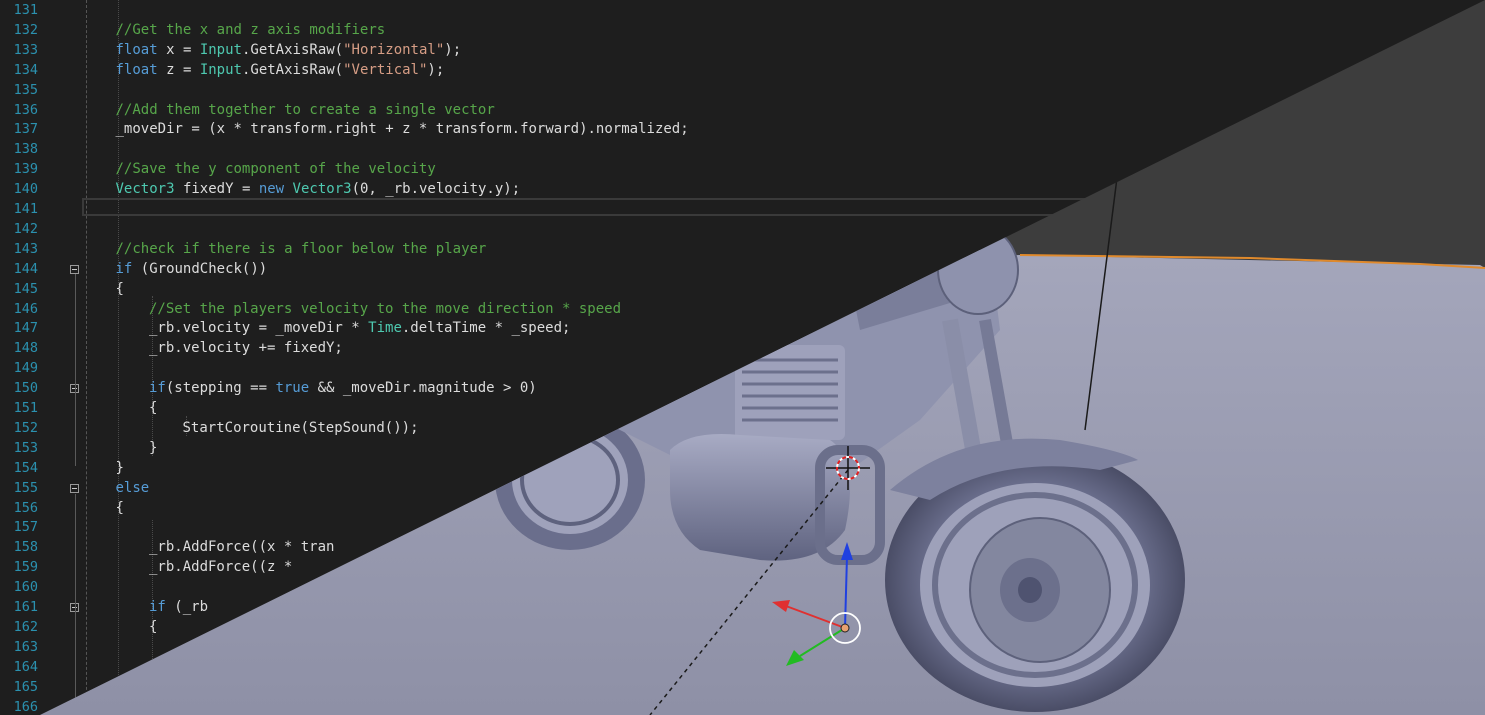 The width and height of the screenshot is (1485, 715). I want to click on line-number: 145, so click(25, 288).